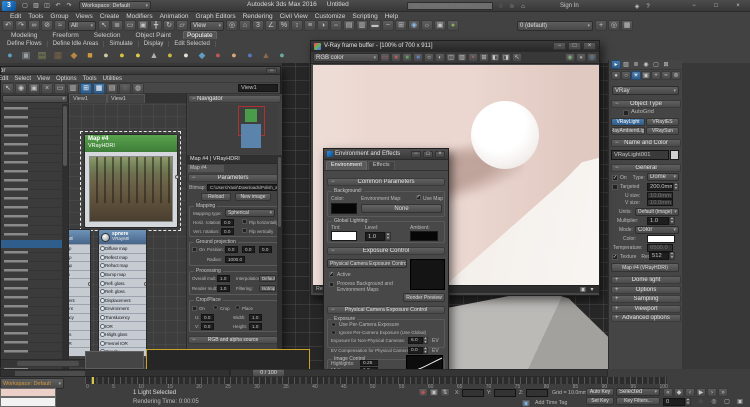  I want to click on highlights-field: 0.25, so click(369, 363).